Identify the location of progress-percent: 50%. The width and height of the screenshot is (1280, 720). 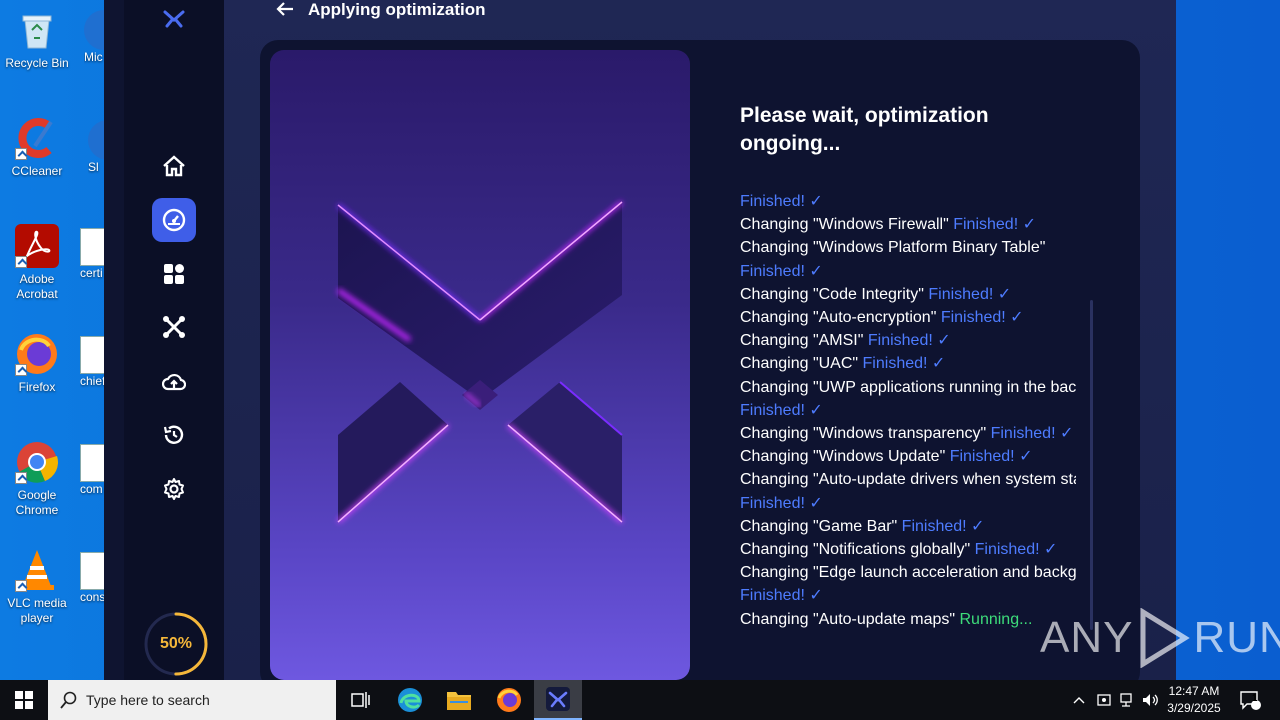
(176, 643).